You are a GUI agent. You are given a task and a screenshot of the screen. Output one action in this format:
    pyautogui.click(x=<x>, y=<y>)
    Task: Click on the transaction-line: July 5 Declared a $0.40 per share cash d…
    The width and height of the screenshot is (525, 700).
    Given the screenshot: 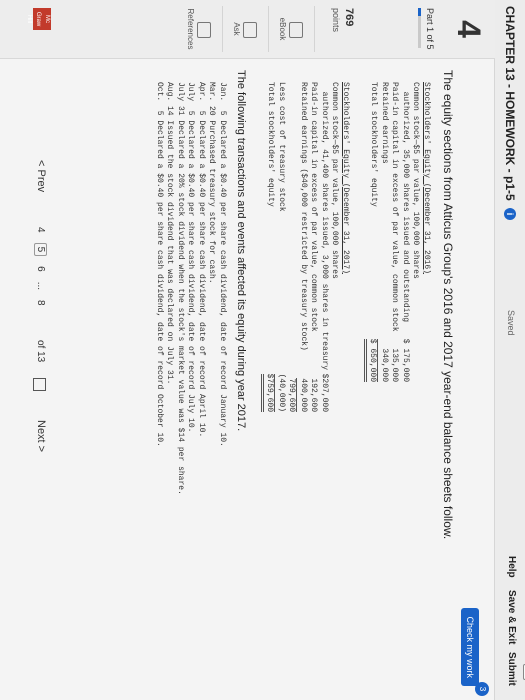 What is the action you would take?
    pyautogui.click(x=191, y=257)
    